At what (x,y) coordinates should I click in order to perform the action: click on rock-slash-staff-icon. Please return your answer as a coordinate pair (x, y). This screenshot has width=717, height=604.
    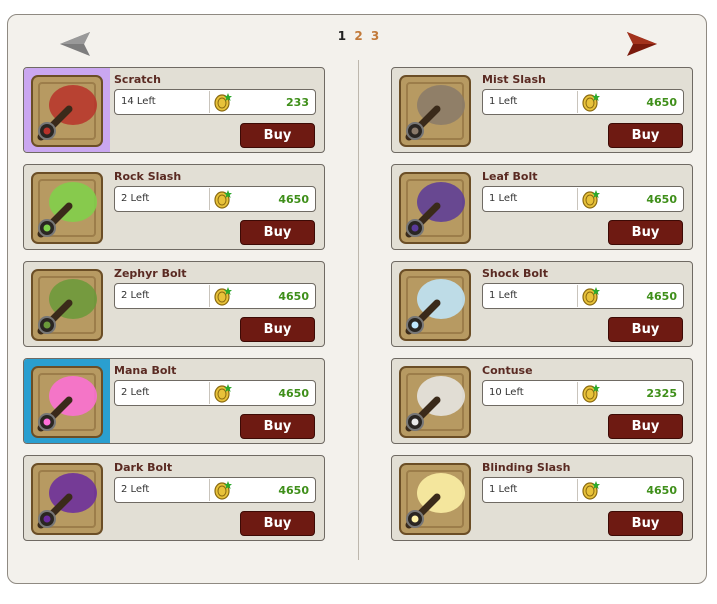
    Looking at the image, I should click on (67, 208).